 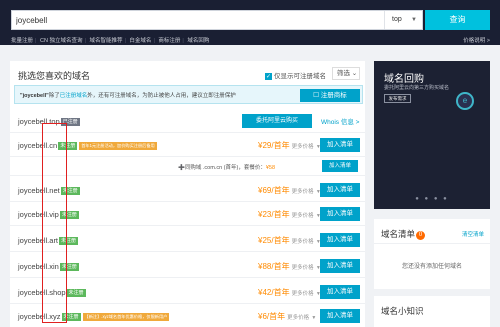 I want to click on checkbox-checked-icon: ✓, so click(x=268, y=76).